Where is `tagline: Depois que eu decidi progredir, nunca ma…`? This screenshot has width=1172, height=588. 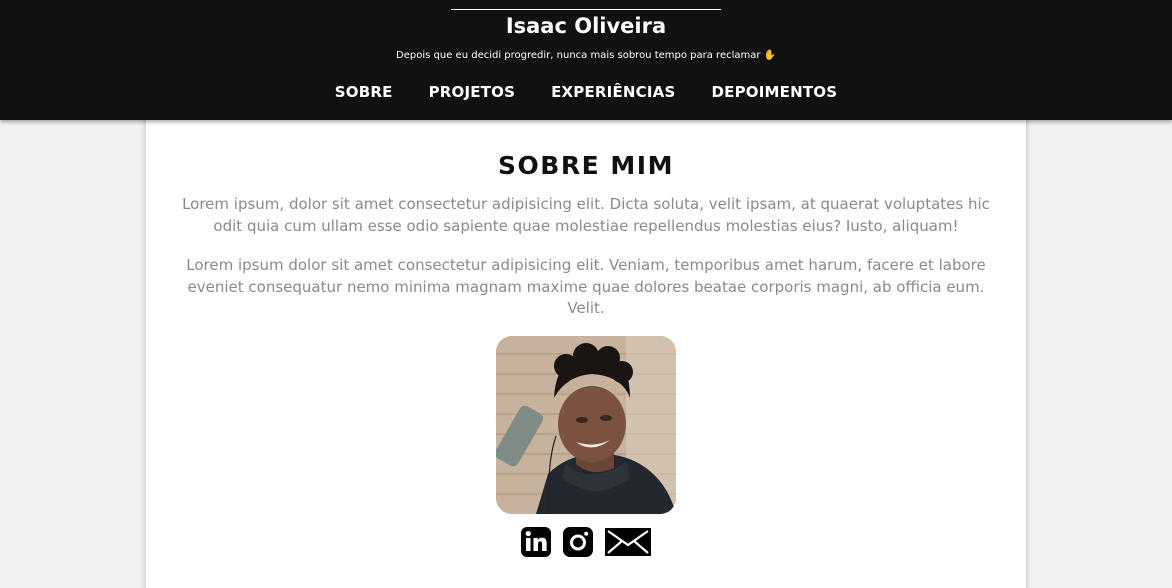
tagline: Depois que eu decidi progredir, nunca ma… is located at coordinates (586, 56).